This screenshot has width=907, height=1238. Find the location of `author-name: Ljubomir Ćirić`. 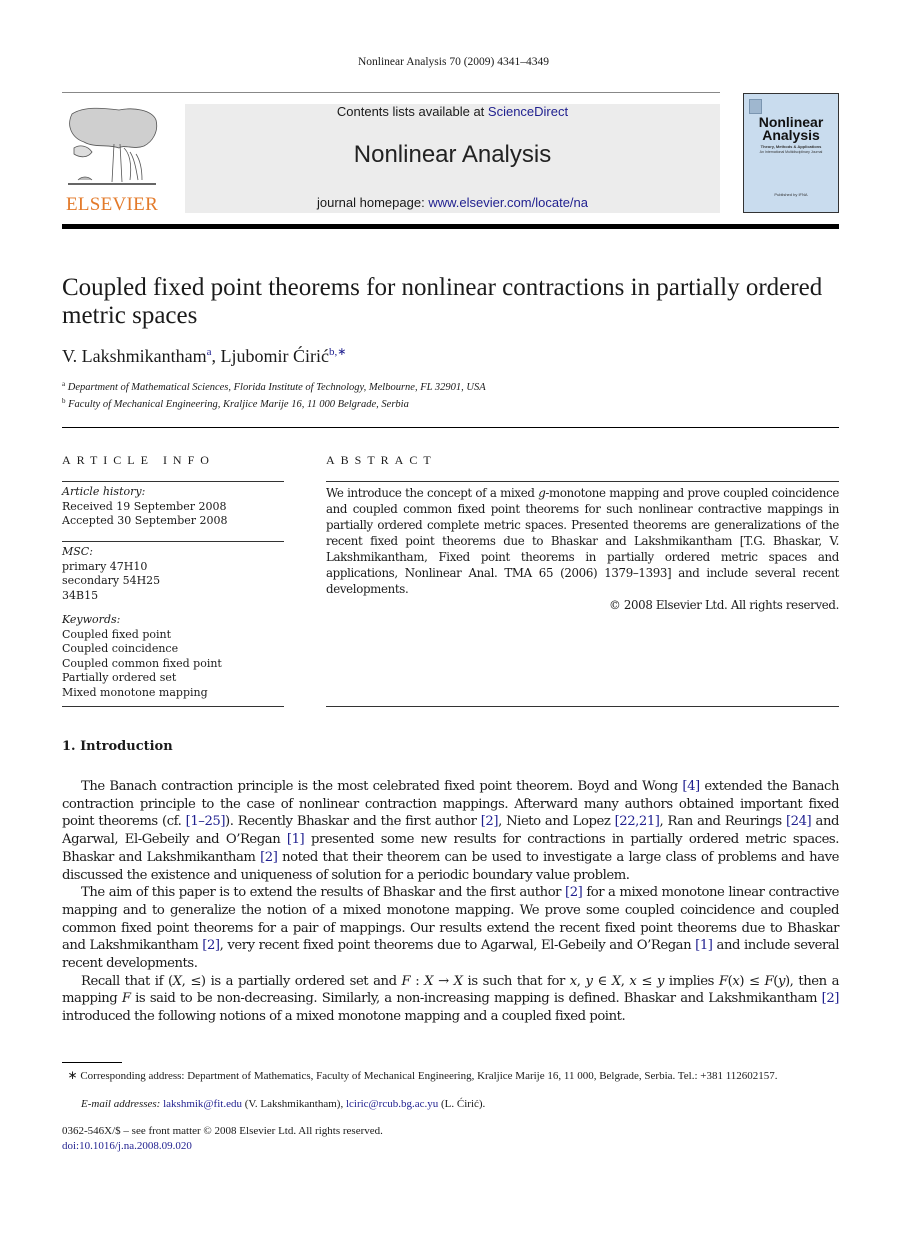

author-name: Ljubomir Ćirić is located at coordinates (275, 356).